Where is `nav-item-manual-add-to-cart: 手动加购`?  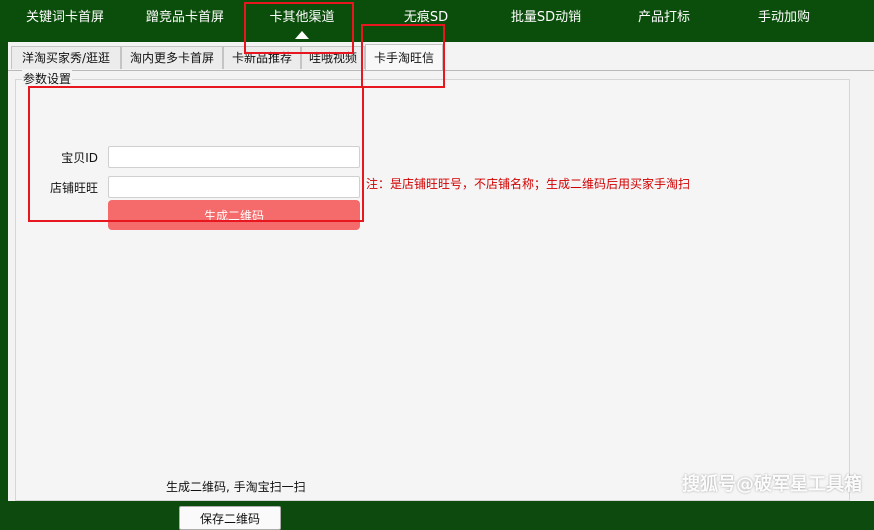 nav-item-manual-add-to-cart: 手动加购 is located at coordinates (784, 18).